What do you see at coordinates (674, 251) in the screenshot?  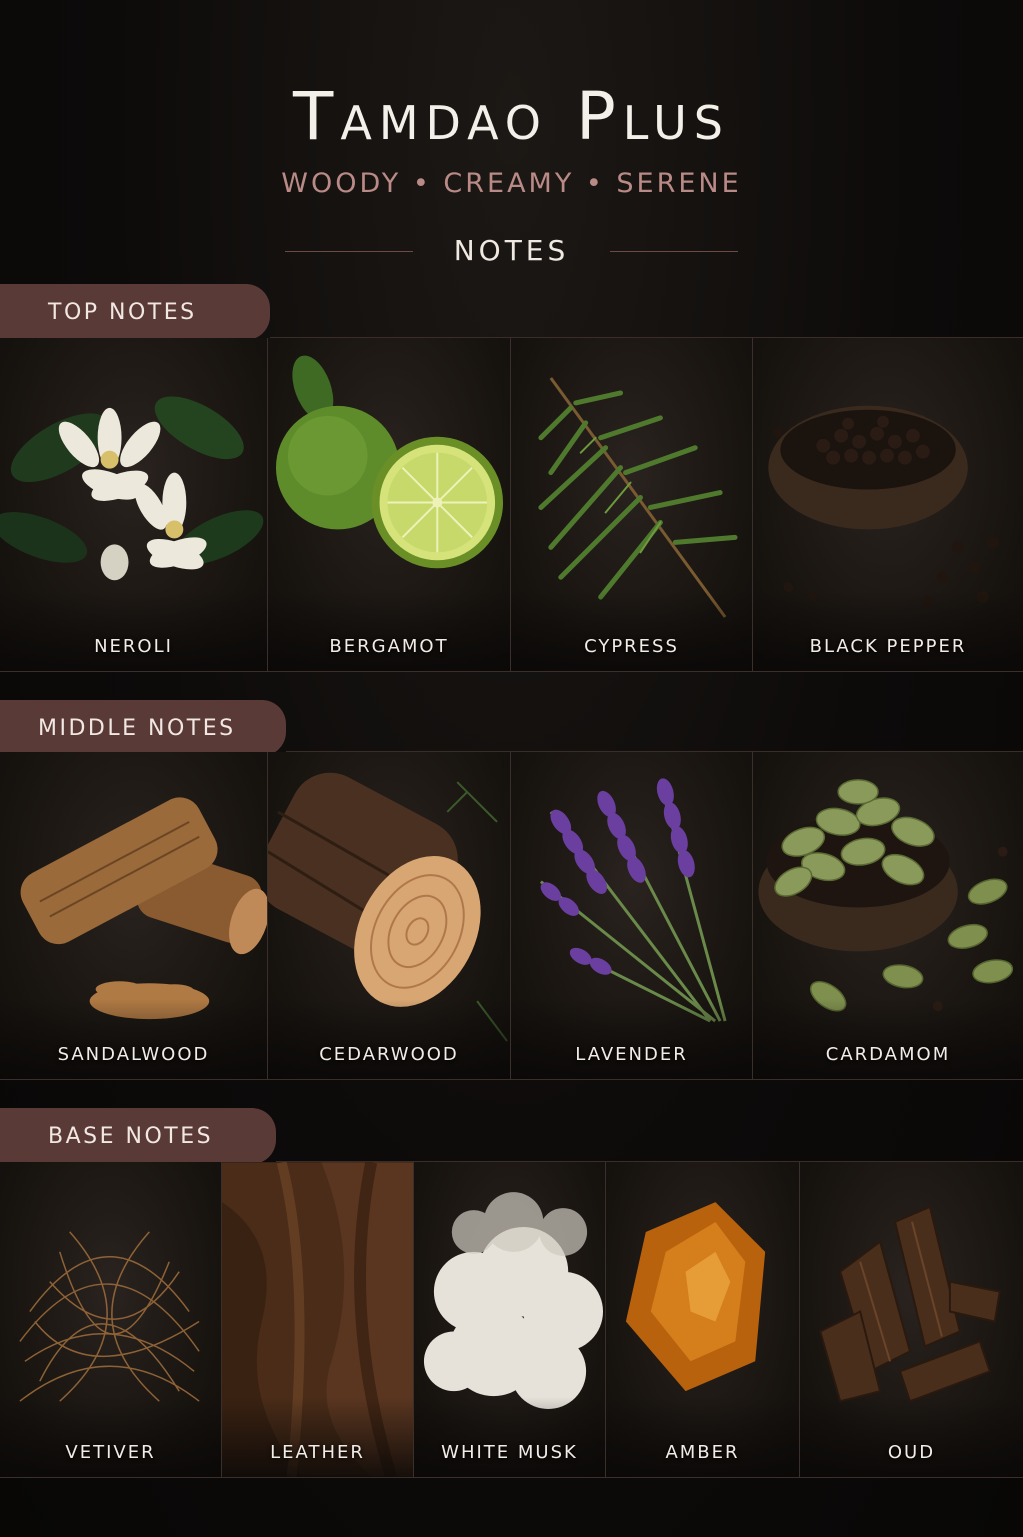 I see `divider-right` at bounding box center [674, 251].